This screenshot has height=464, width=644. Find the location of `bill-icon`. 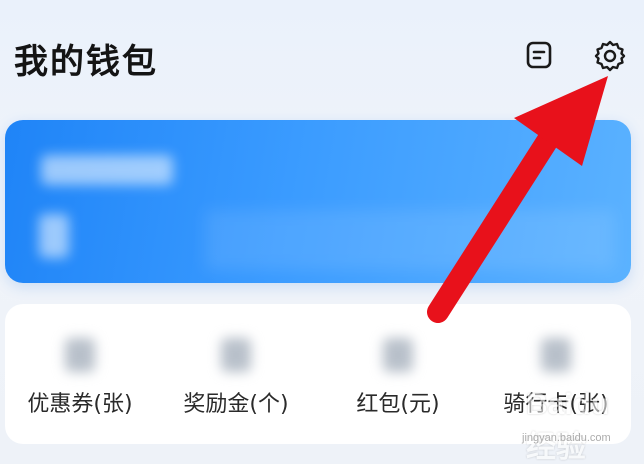

bill-icon is located at coordinates (539, 55).